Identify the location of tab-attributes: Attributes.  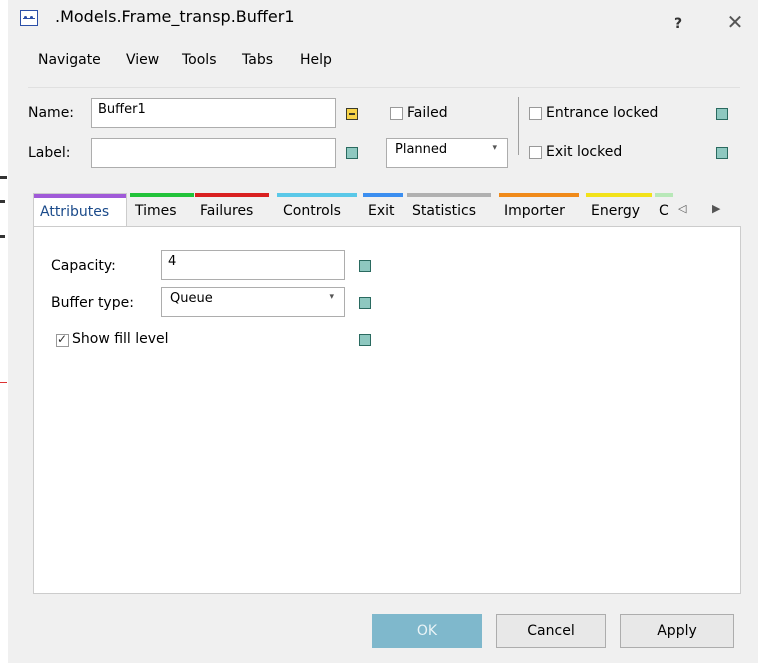
(80, 210).